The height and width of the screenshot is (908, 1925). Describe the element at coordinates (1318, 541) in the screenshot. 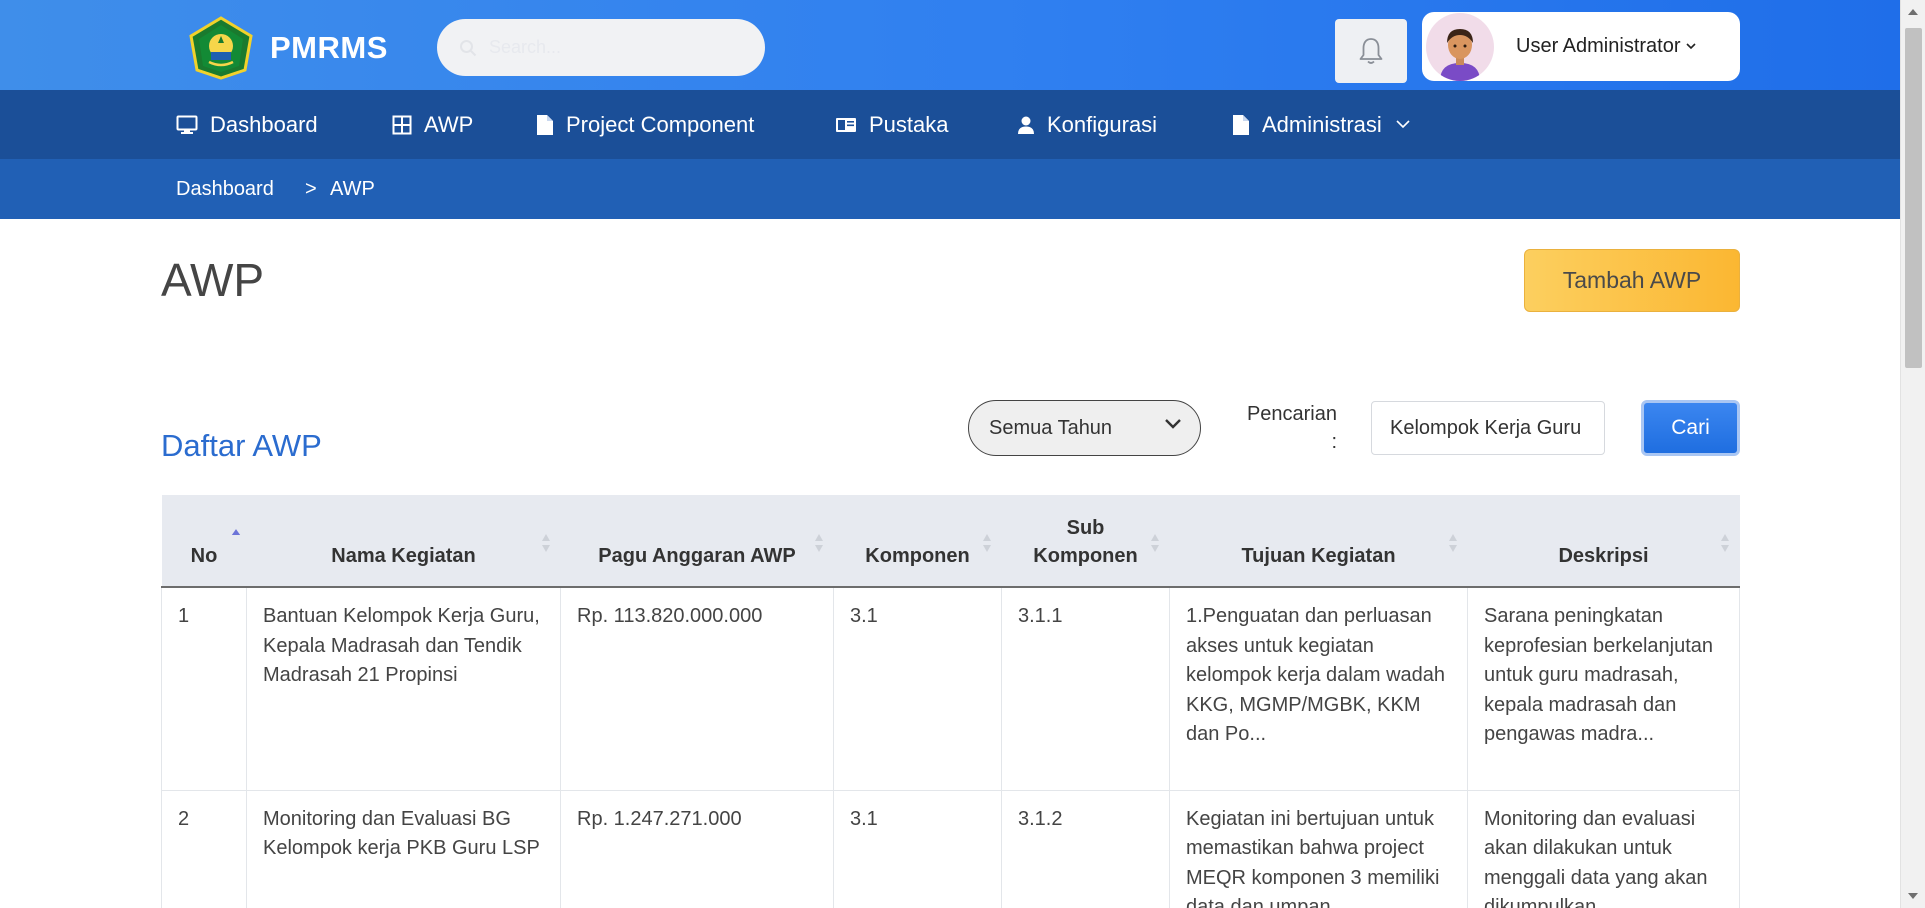

I see `column-header-tujuan-kegiatan: Tujuan Kegiatan` at that location.